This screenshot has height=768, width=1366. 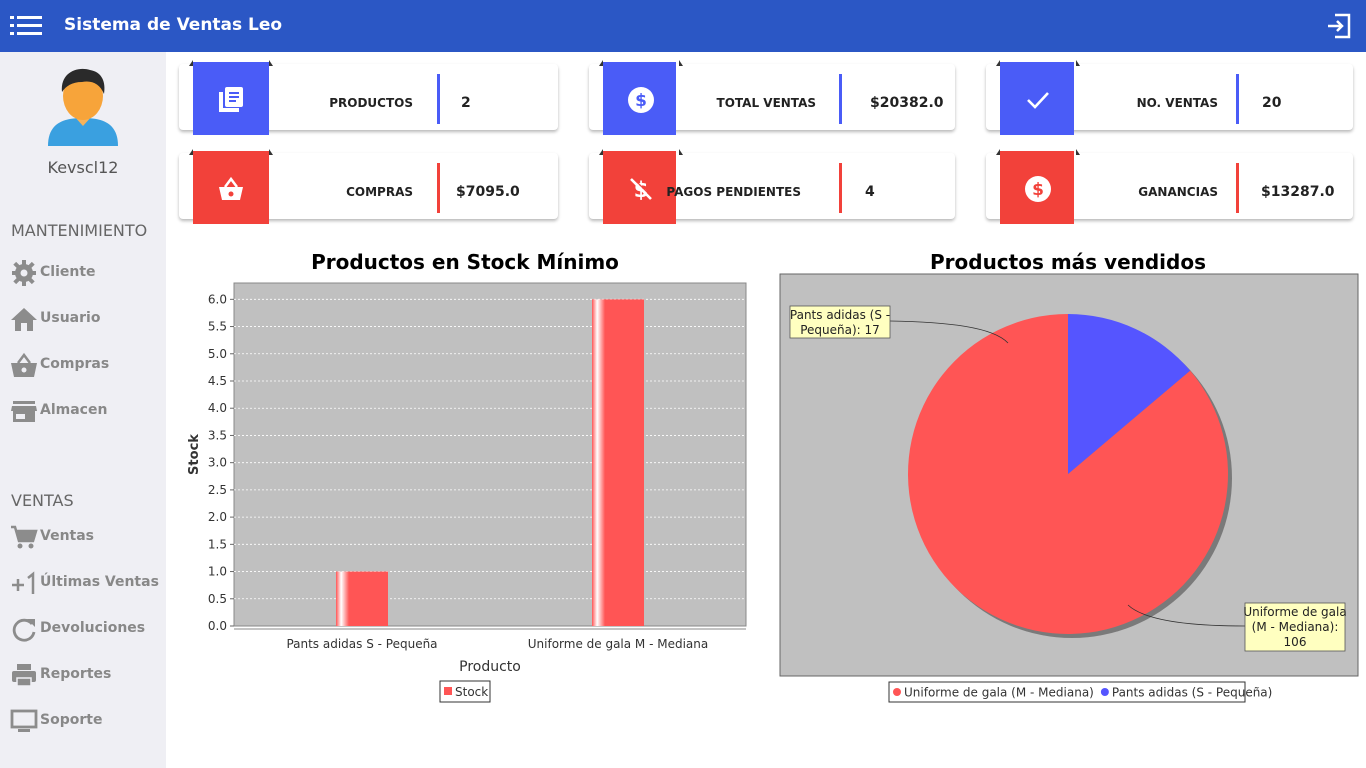 What do you see at coordinates (71, 720) in the screenshot?
I see `sidebar-item-label: Soporte` at bounding box center [71, 720].